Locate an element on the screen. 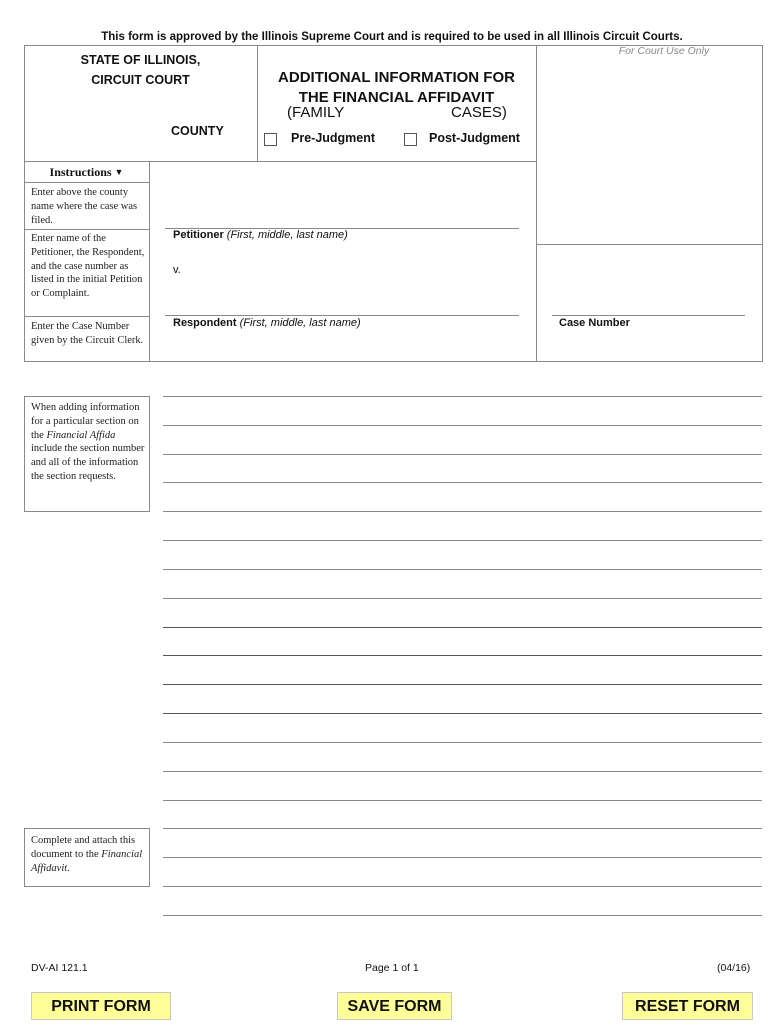 This screenshot has width=784, height=1024. respondent-input is located at coordinates (342, 300).